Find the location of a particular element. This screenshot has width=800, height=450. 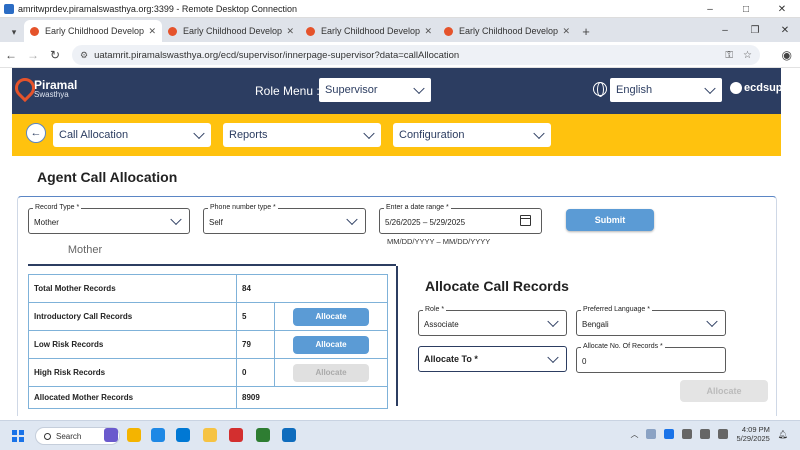

allocate-records-button: Allocate is located at coordinates (724, 391).